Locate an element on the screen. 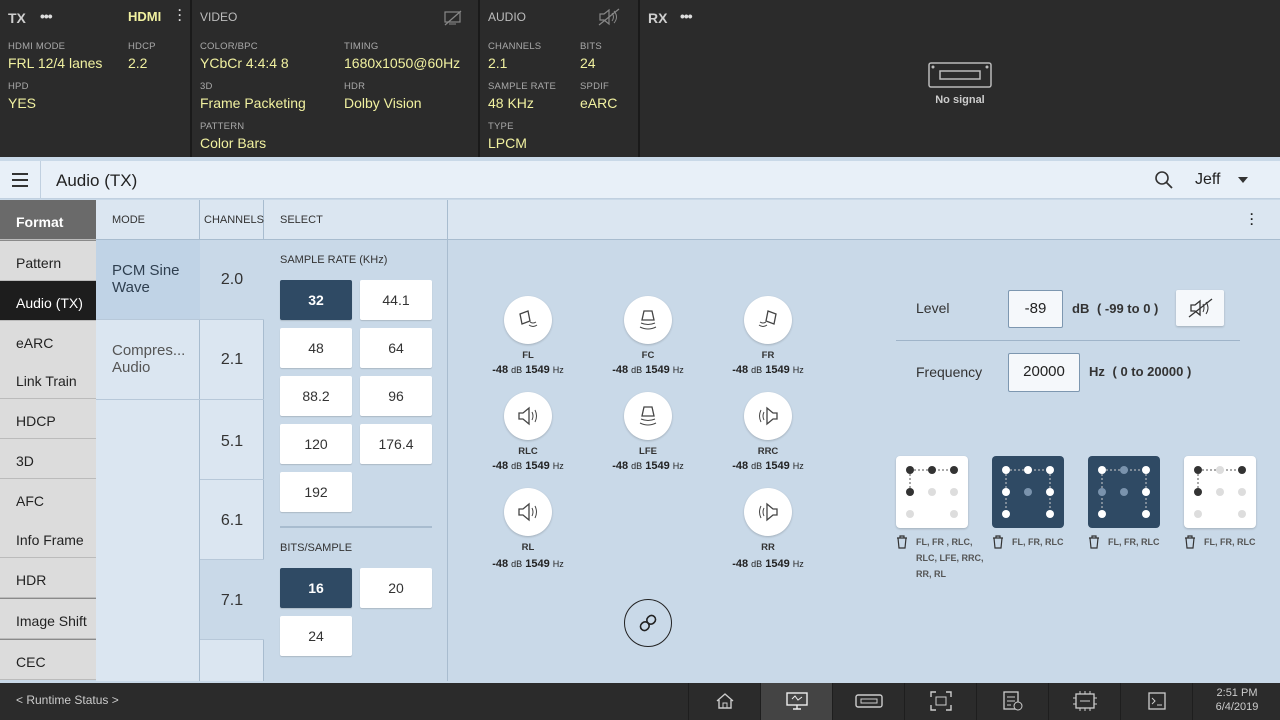 The width and height of the screenshot is (1280, 720). clock-date: 6/4/2019 is located at coordinates (1237, 707).